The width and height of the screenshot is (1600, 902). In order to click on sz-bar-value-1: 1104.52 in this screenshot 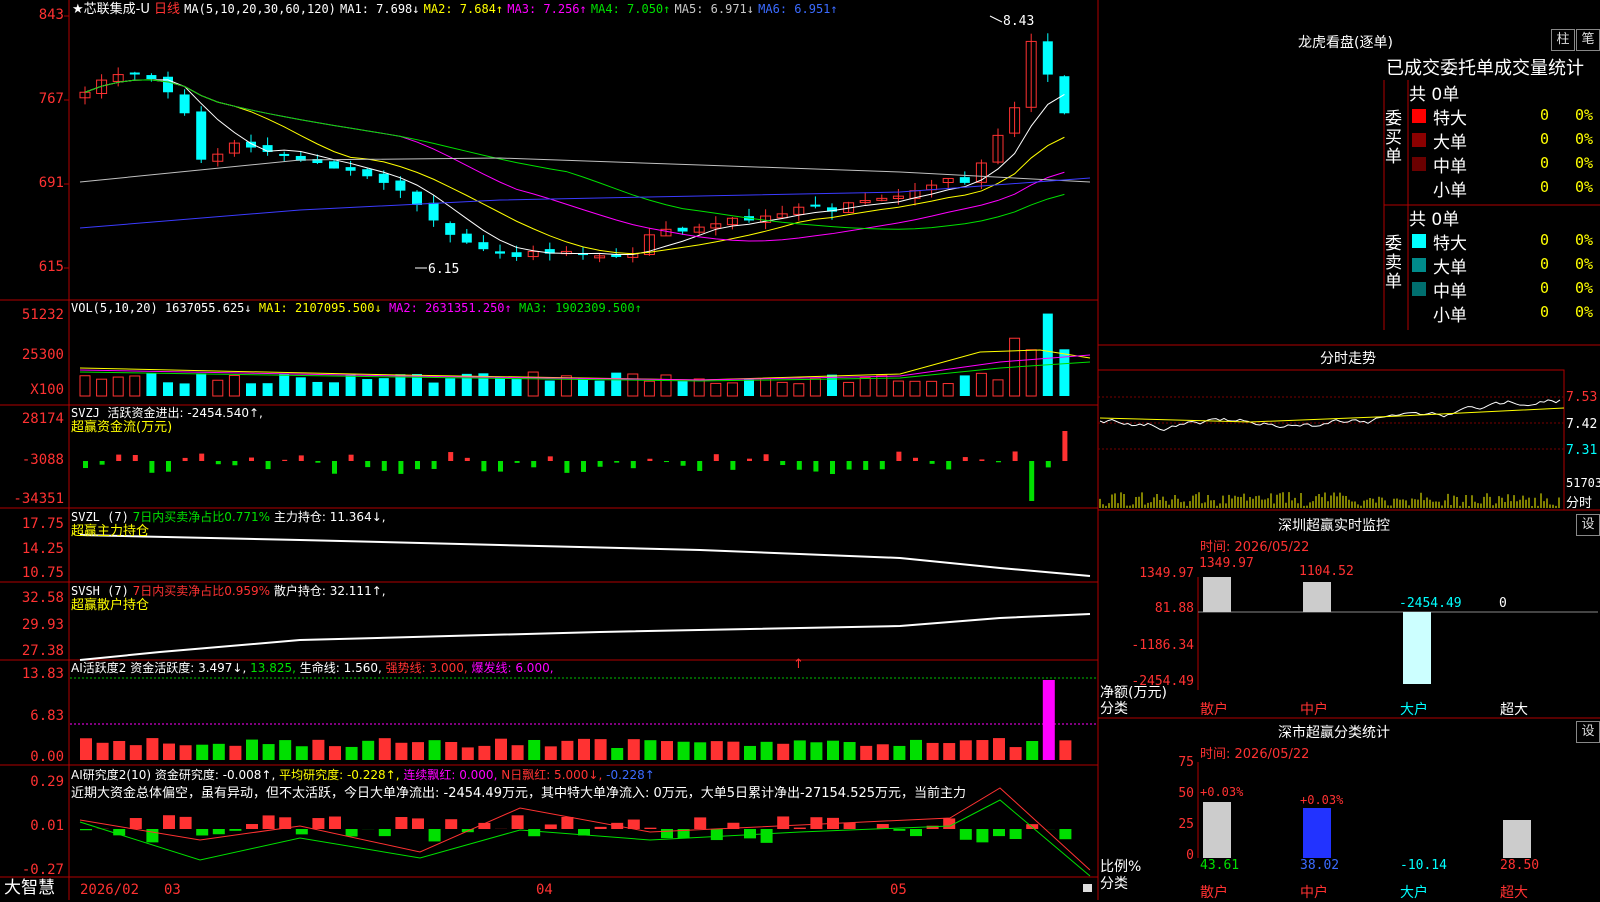, I will do `click(1326, 571)`.